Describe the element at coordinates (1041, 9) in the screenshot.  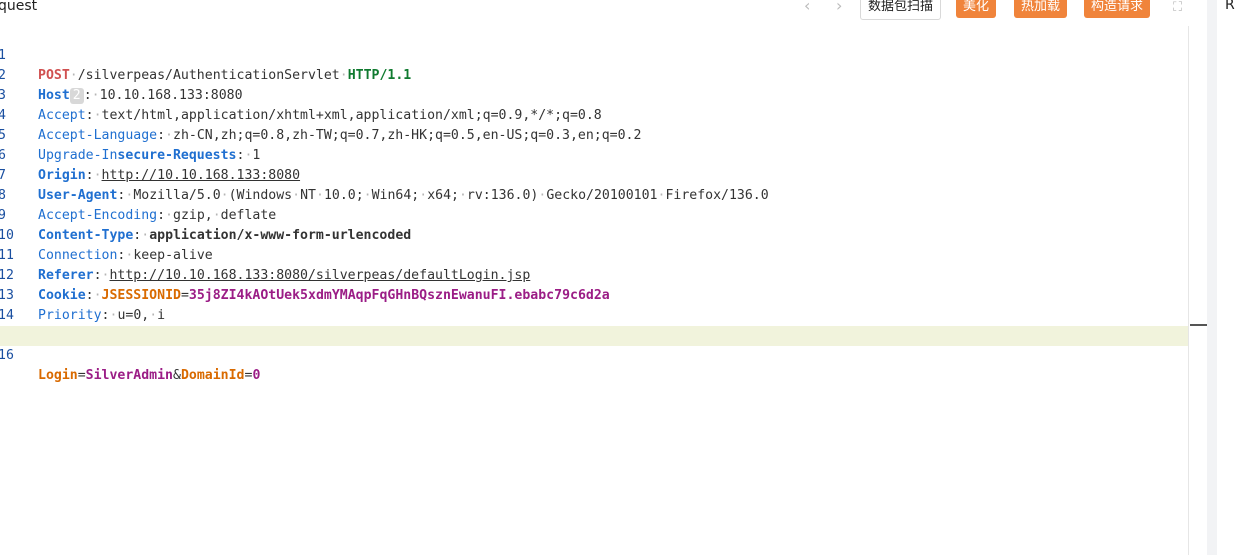
I see `hot-load-button: 热加载` at that location.